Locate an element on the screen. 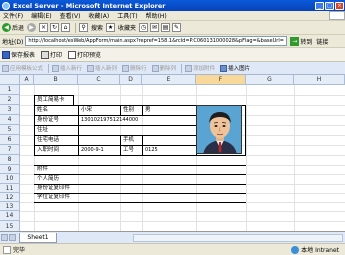 Image resolution: width=345 pixels, height=255 pixels. menu-help: 帮助(H) is located at coordinates (156, 15).